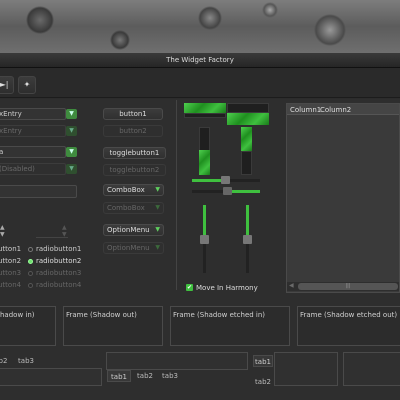  I want to click on radio-label-2: utton2, so click(10, 261).